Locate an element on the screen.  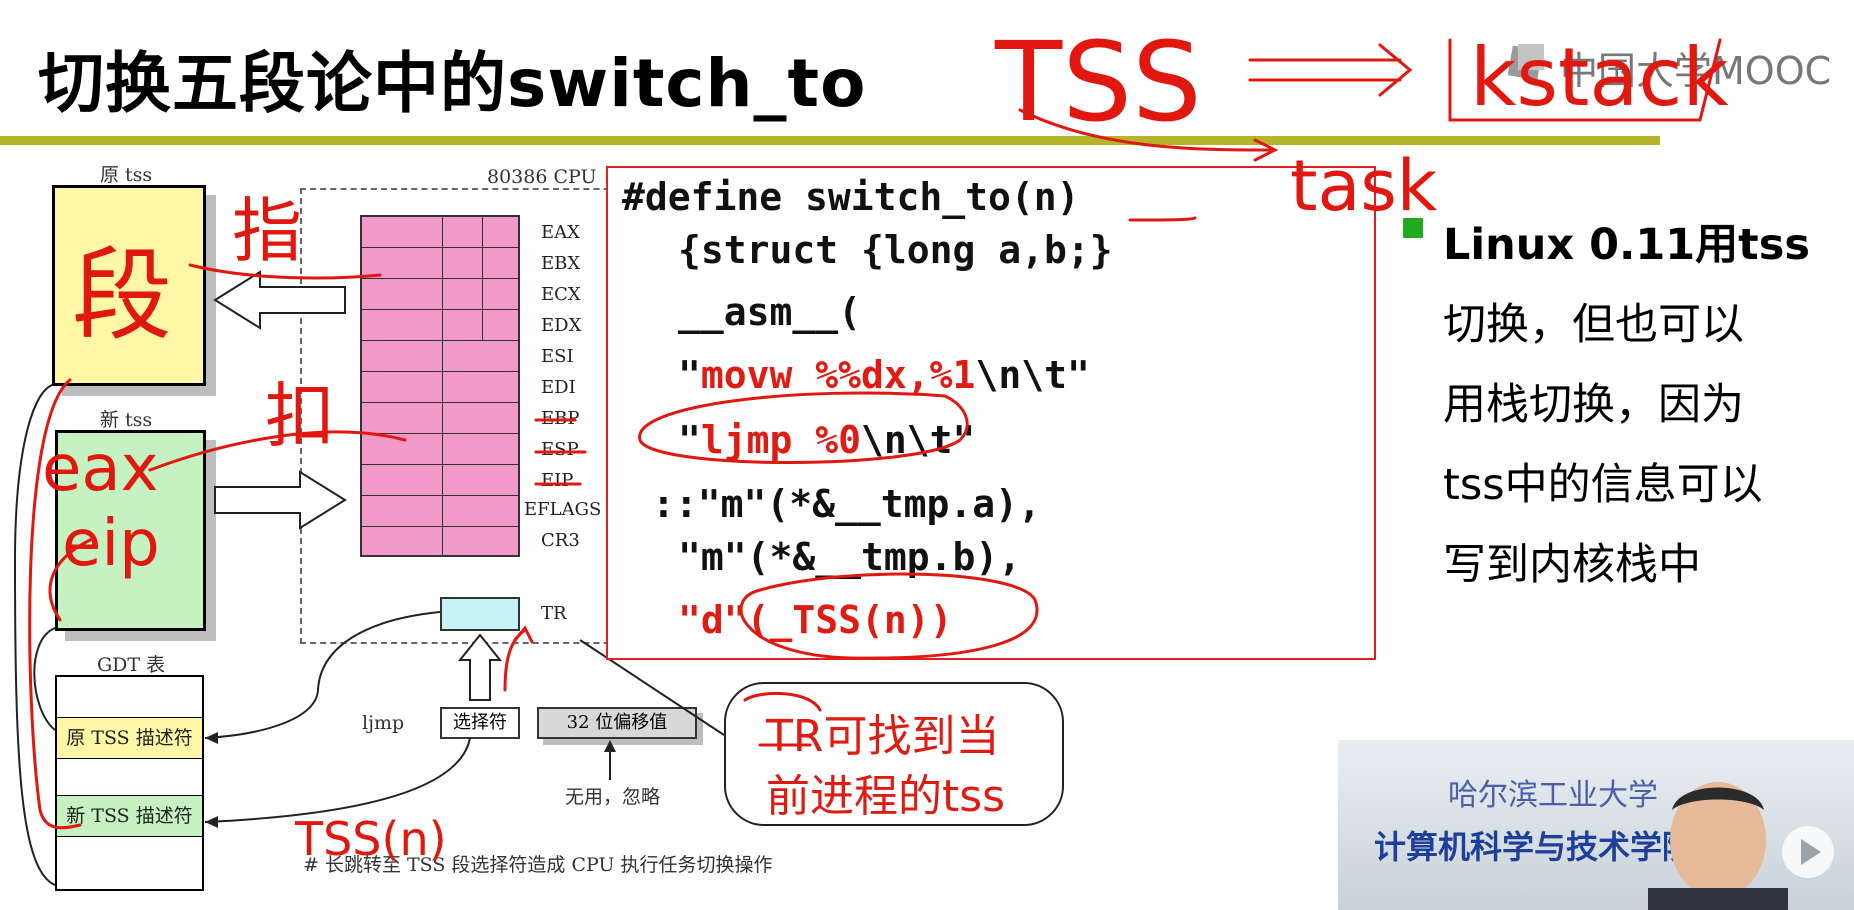
annotation-kou: 扣 is located at coordinates (300, 416).